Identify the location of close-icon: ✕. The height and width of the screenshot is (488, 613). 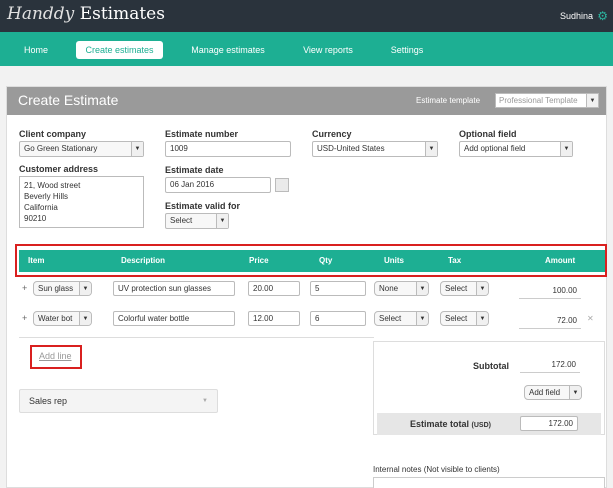
(590, 318).